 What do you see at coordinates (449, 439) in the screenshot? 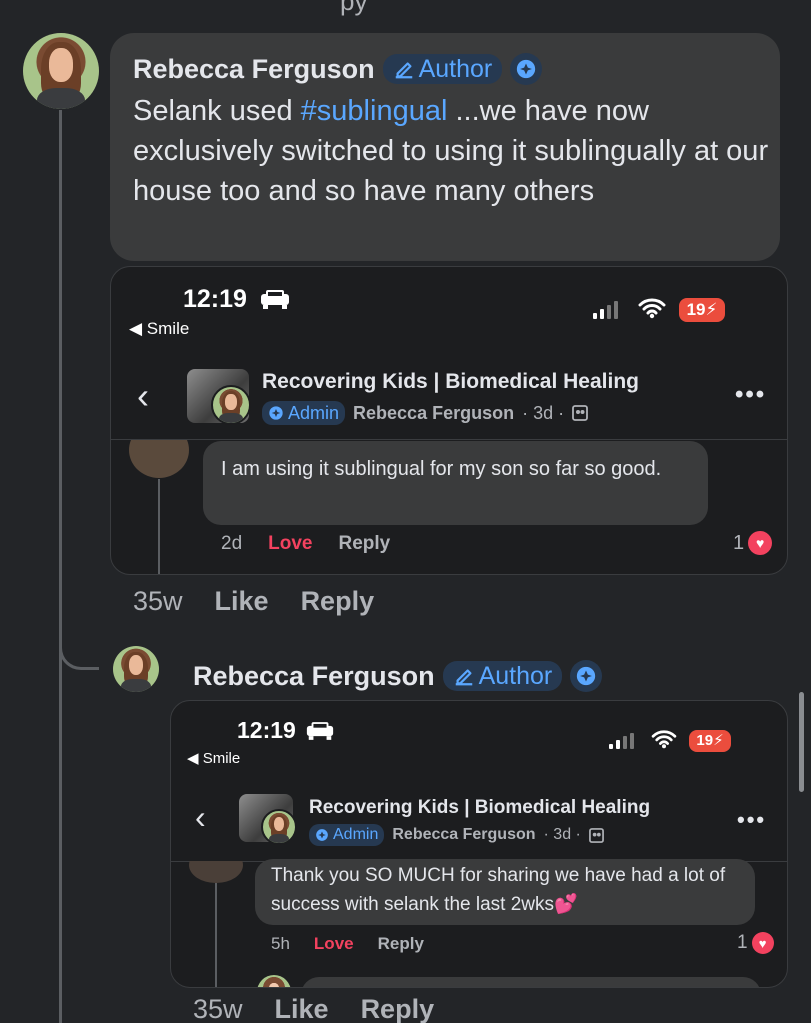
I see `divider` at bounding box center [449, 439].